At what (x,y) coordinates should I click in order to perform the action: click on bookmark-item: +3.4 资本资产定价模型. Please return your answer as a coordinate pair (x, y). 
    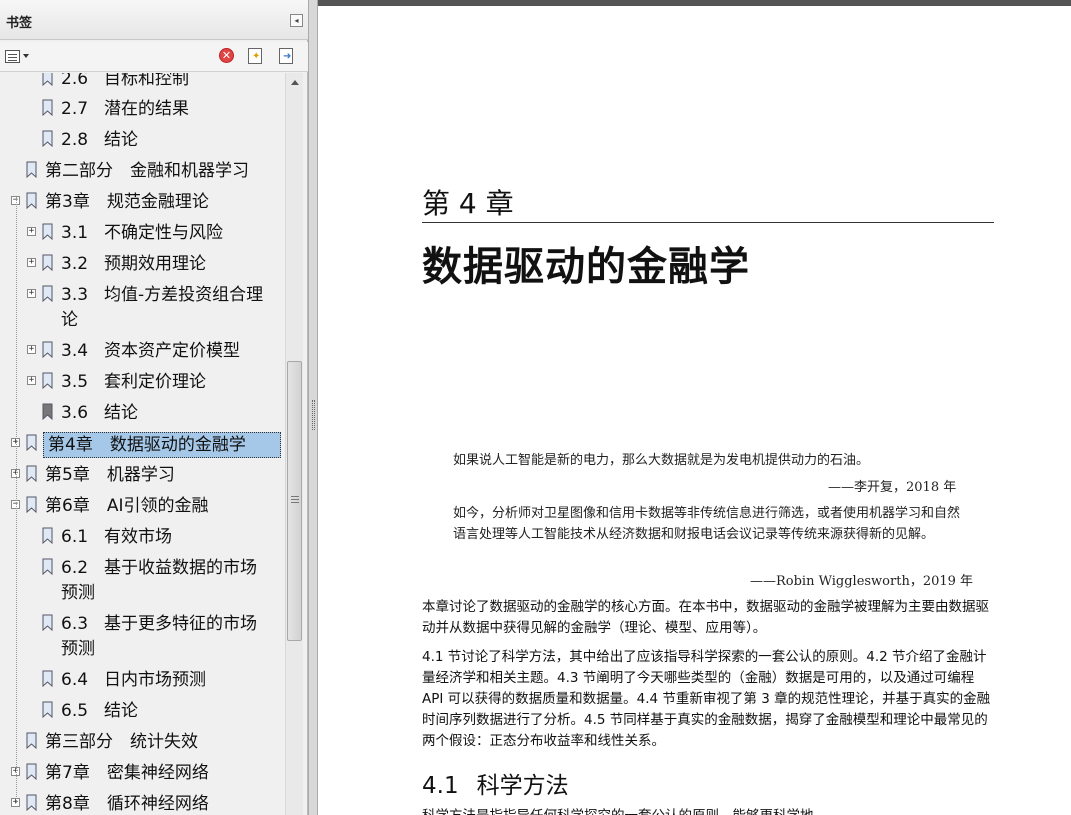
    Looking at the image, I should click on (142, 352).